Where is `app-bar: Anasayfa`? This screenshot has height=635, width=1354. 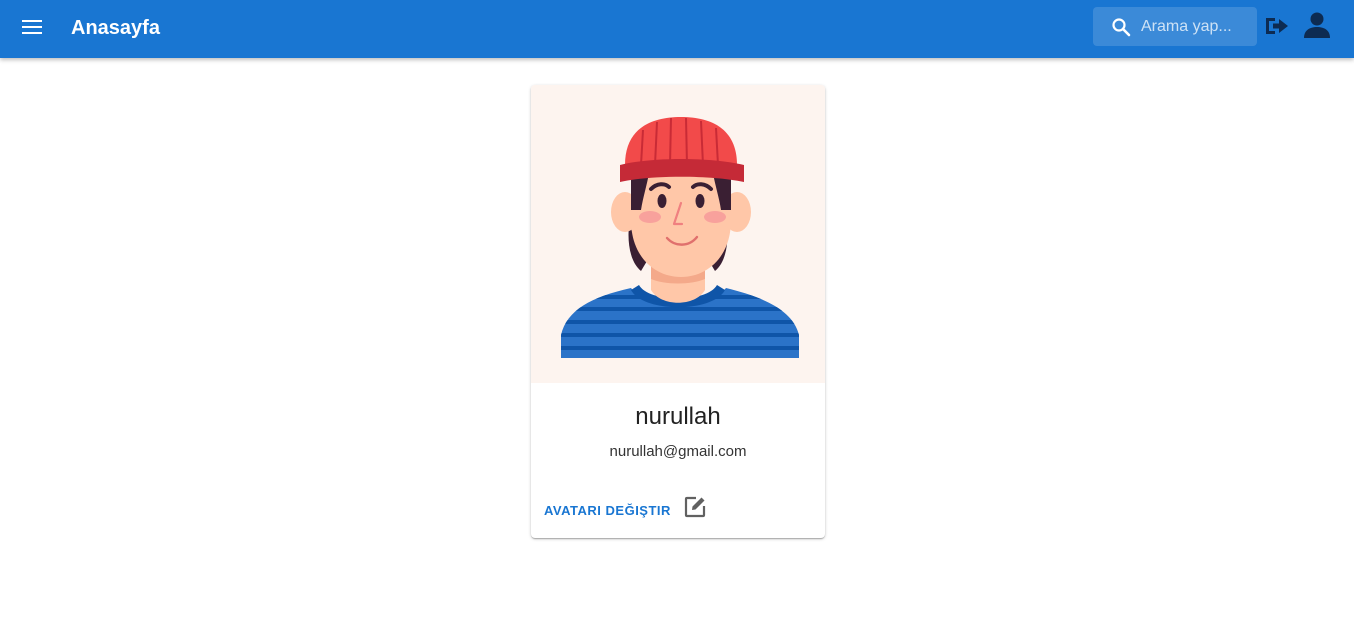 app-bar: Anasayfa is located at coordinates (677, 29).